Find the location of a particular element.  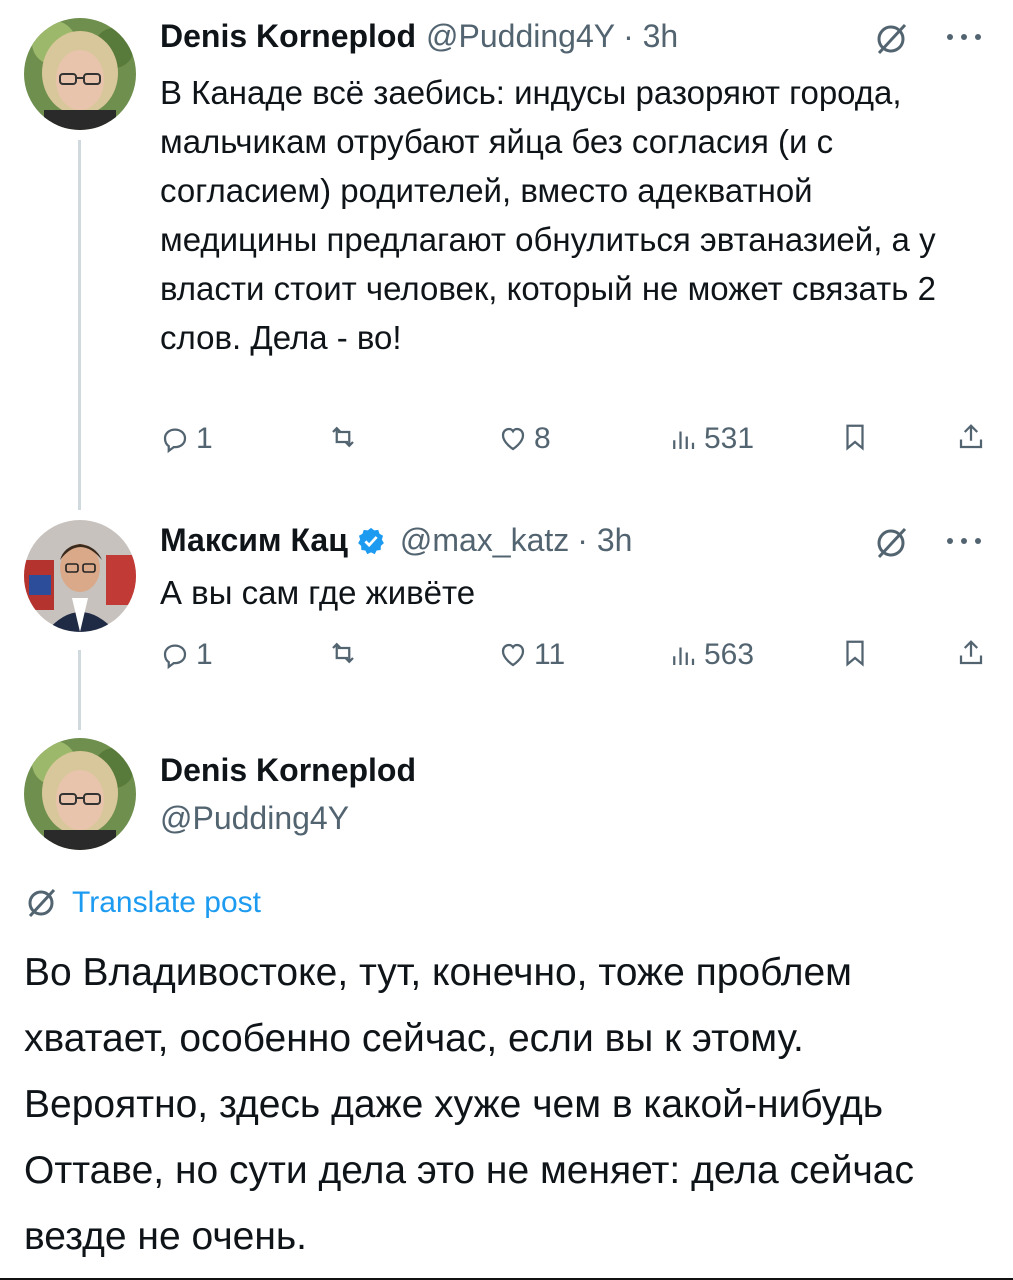

views-button: 563 is located at coordinates (711, 655).